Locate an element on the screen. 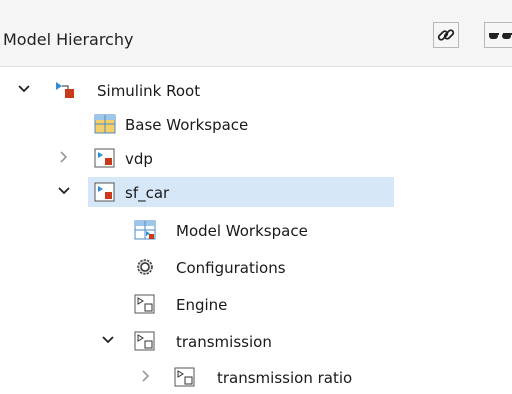  link-icon is located at coordinates (446, 35).